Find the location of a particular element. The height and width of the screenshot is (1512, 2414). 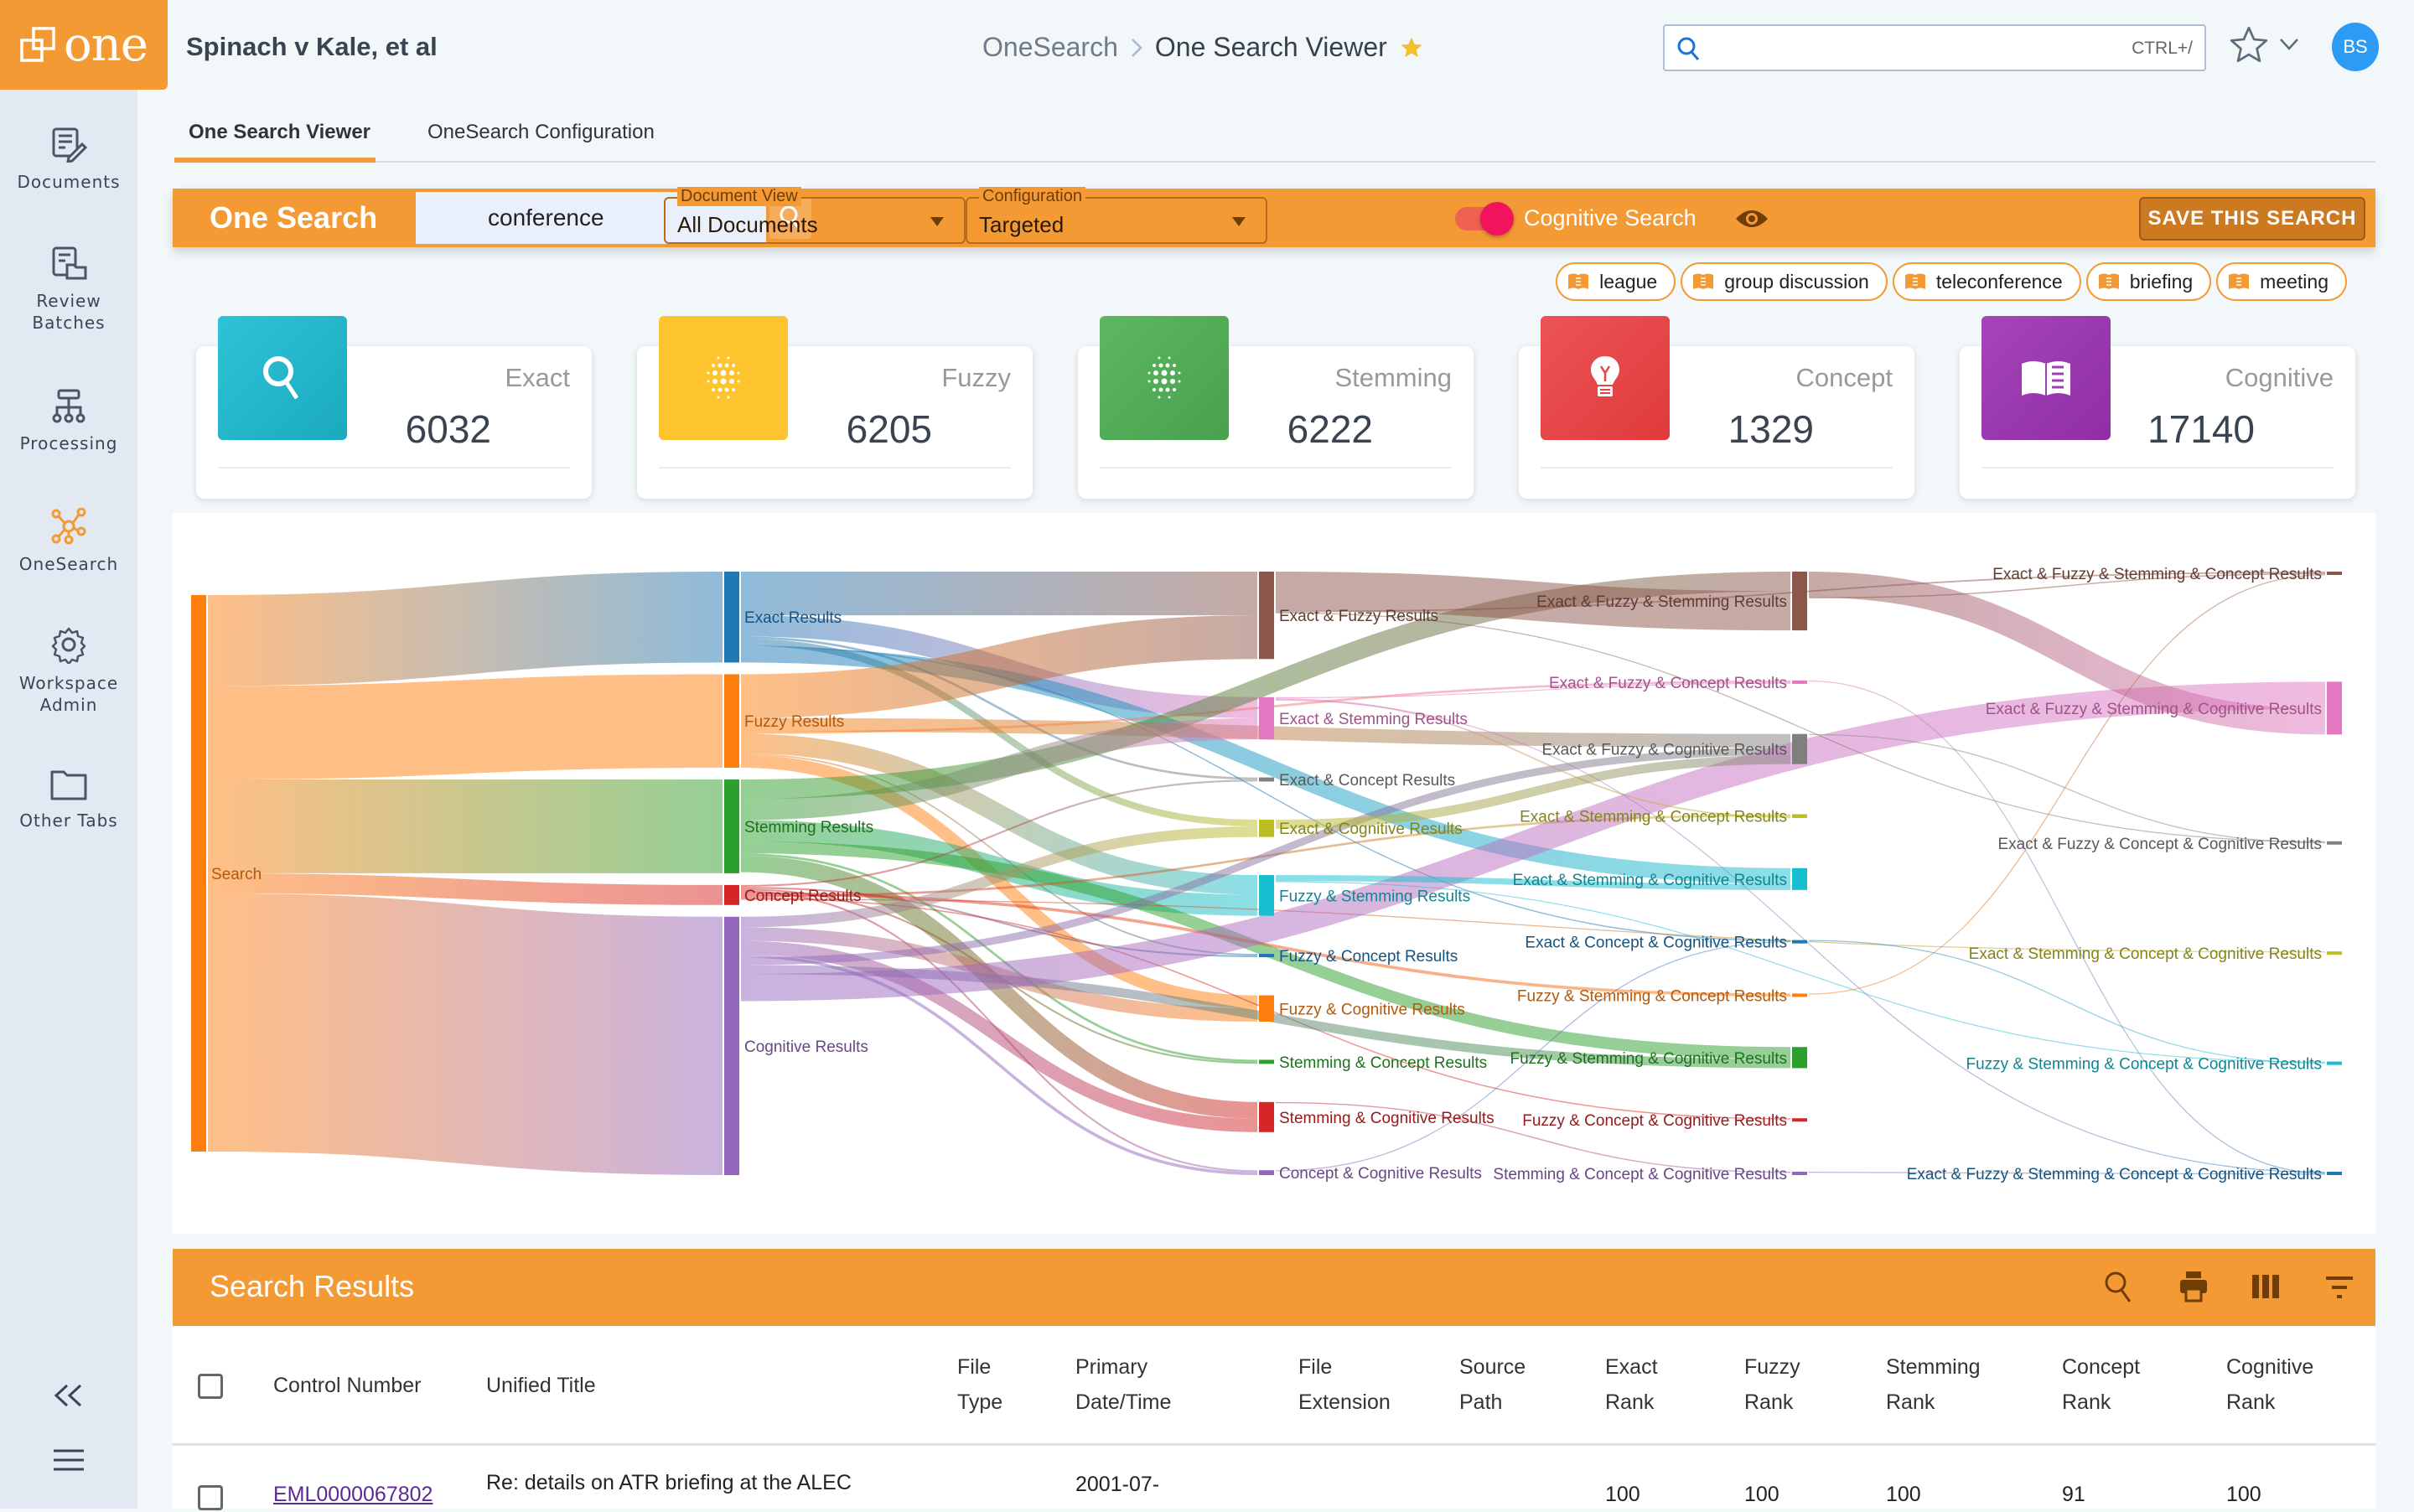

sidebar-item-processing: Processing is located at coordinates (68, 420).